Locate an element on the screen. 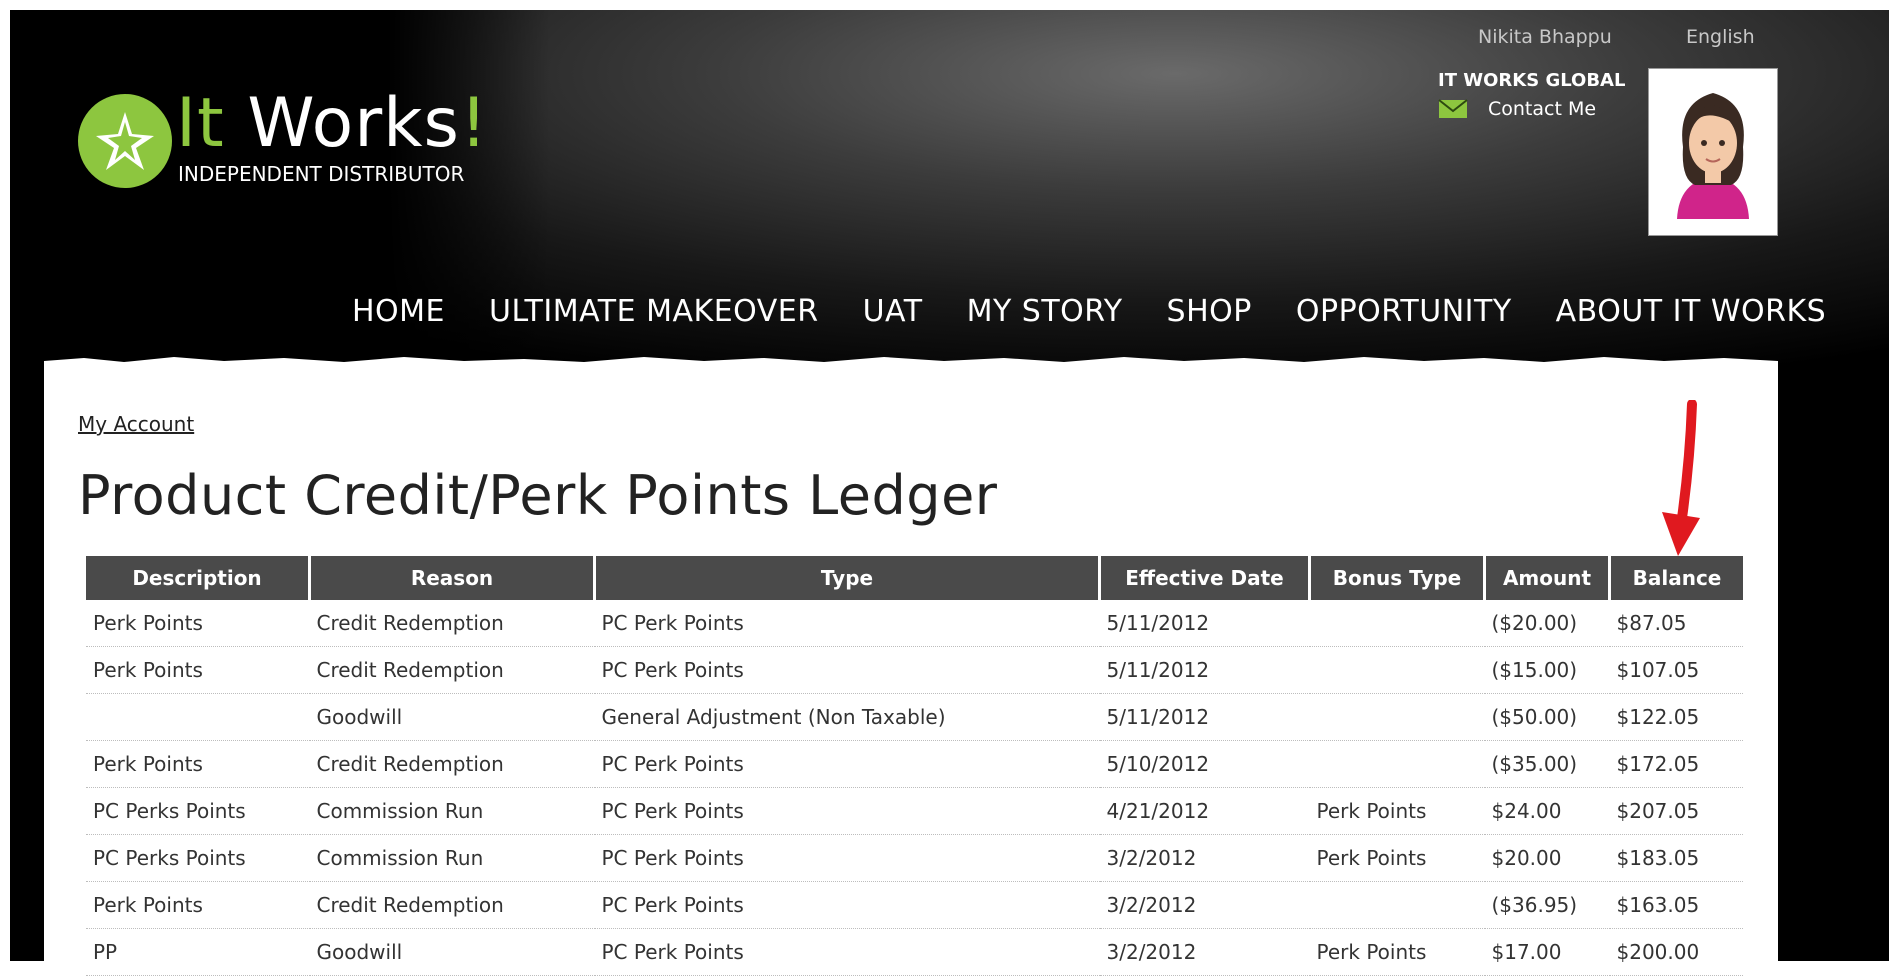 The height and width of the screenshot is (976, 1889). envelope-icon is located at coordinates (1453, 108).